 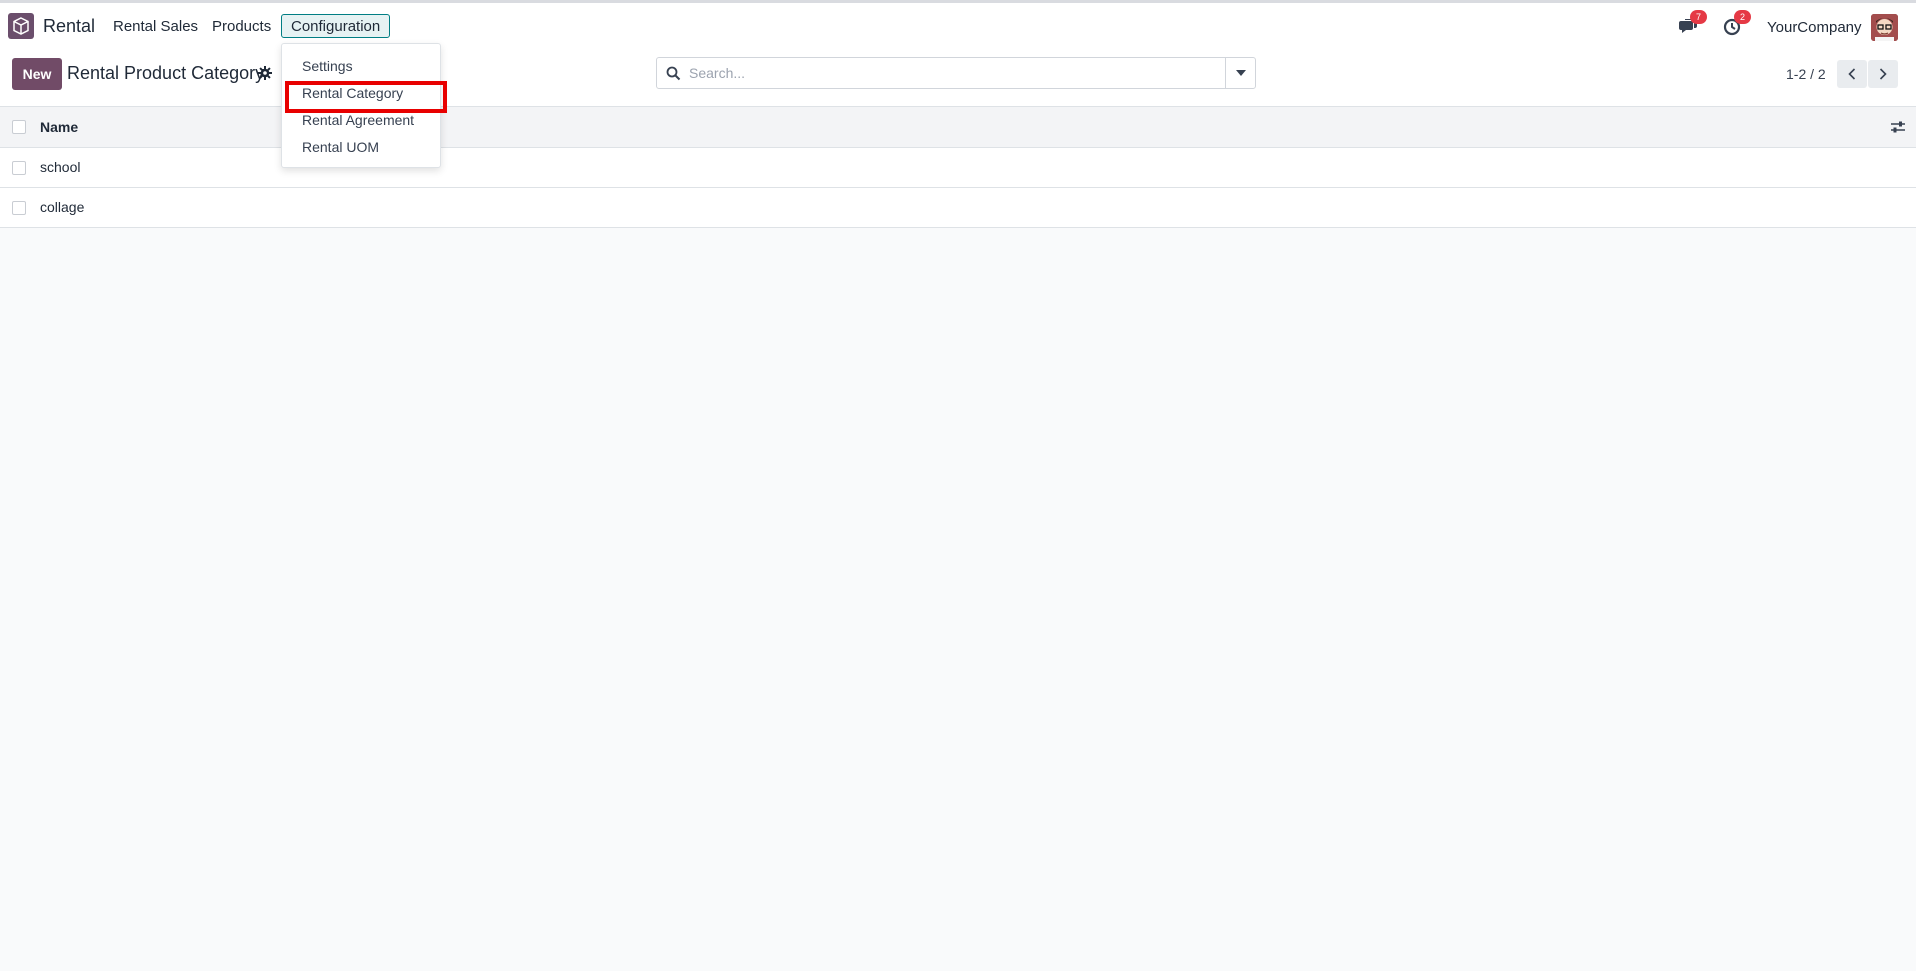 What do you see at coordinates (673, 73) in the screenshot?
I see `search-icon` at bounding box center [673, 73].